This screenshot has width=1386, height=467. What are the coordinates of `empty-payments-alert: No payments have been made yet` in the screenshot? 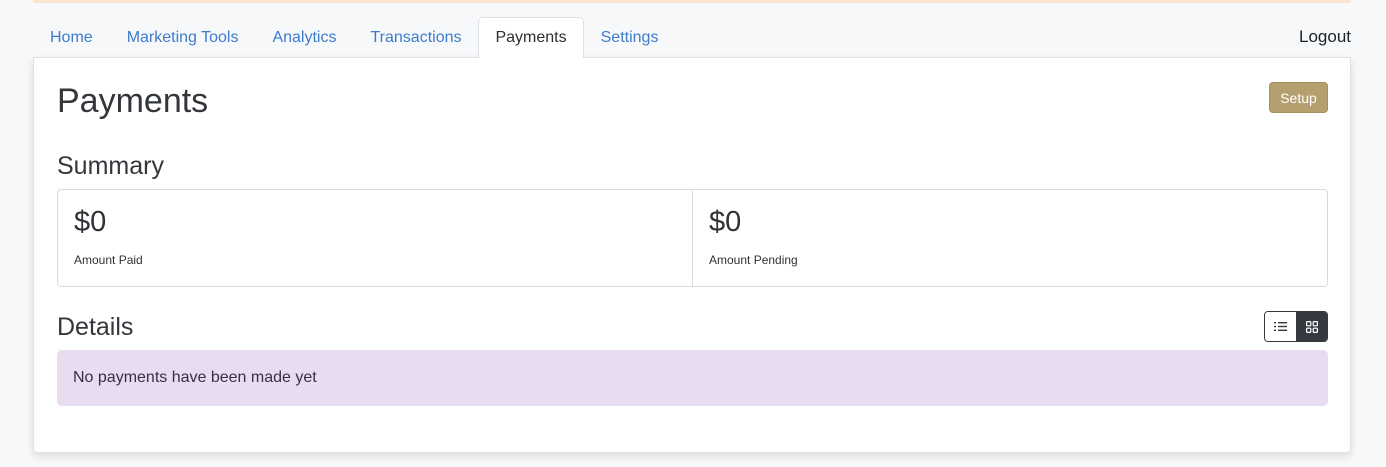 It's located at (692, 378).